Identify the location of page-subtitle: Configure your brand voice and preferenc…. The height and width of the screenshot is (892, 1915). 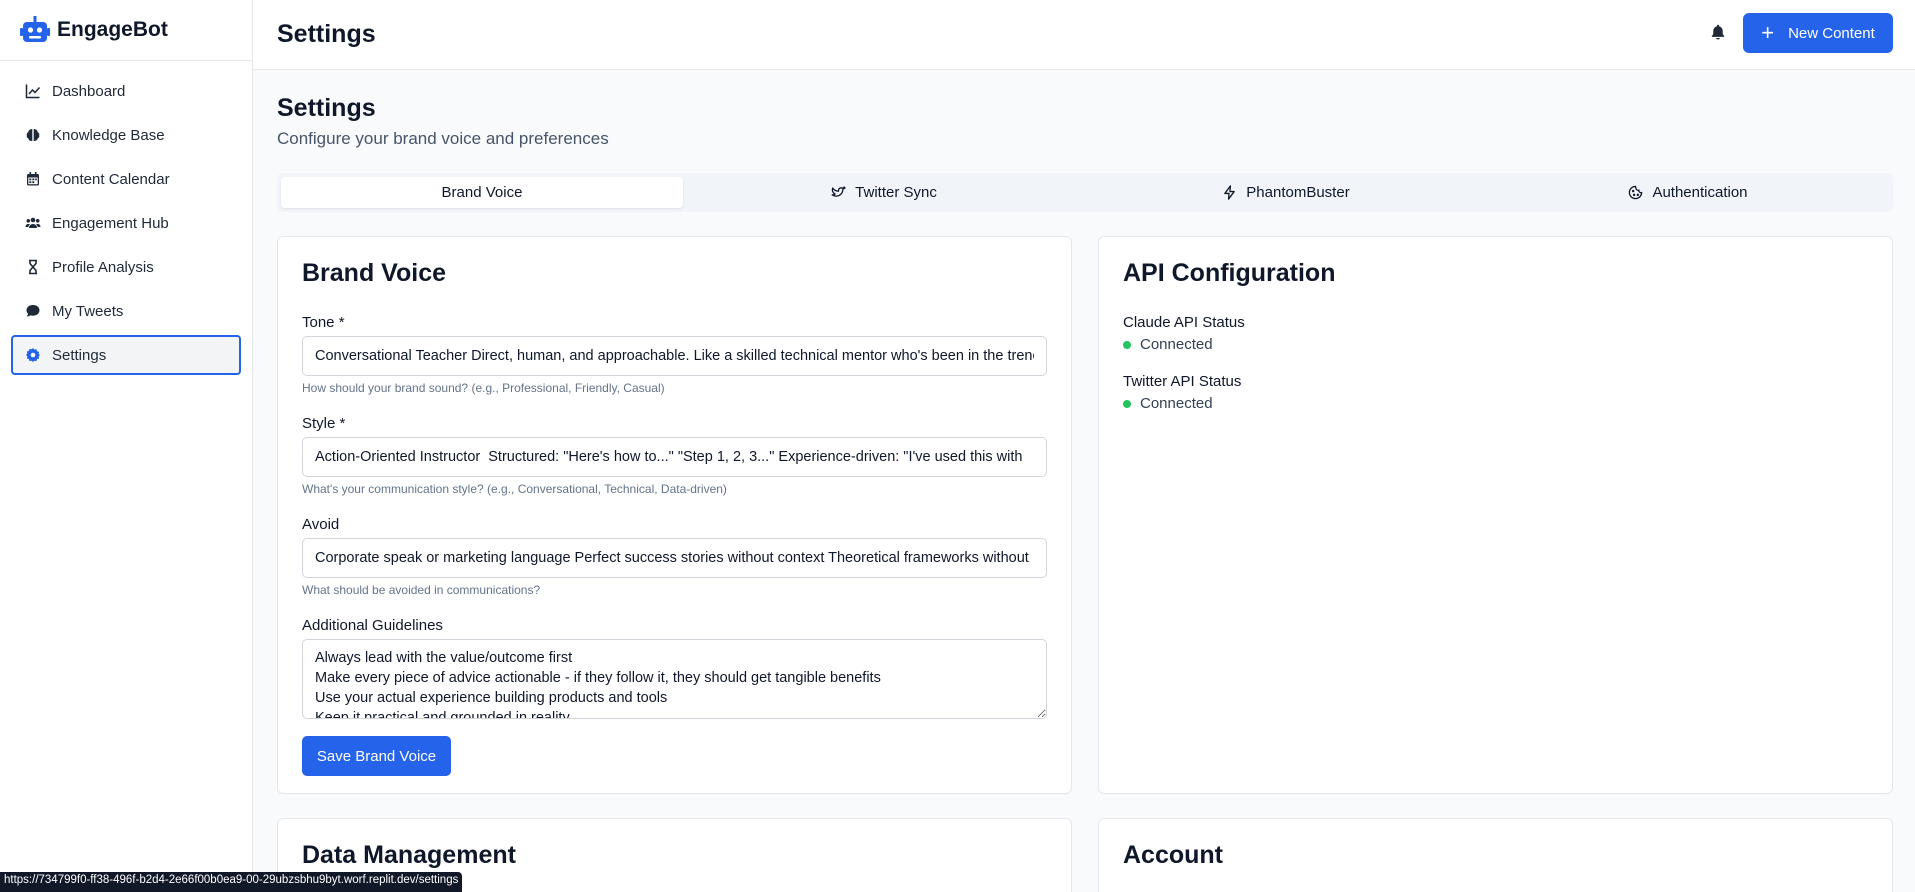
(443, 138).